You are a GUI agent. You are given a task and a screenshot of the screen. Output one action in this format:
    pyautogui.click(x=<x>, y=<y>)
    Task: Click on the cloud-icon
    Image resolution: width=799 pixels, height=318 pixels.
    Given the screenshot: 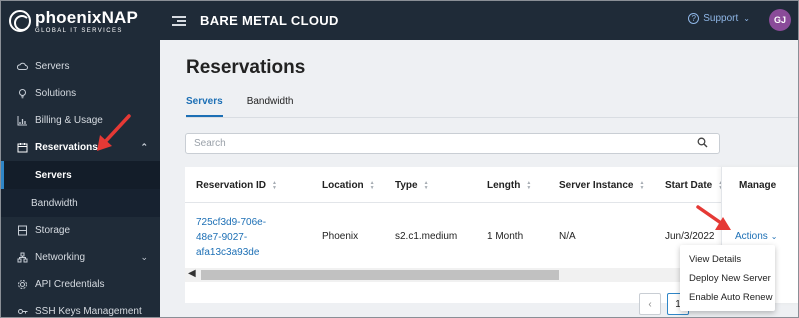 What is the action you would take?
    pyautogui.click(x=22, y=66)
    